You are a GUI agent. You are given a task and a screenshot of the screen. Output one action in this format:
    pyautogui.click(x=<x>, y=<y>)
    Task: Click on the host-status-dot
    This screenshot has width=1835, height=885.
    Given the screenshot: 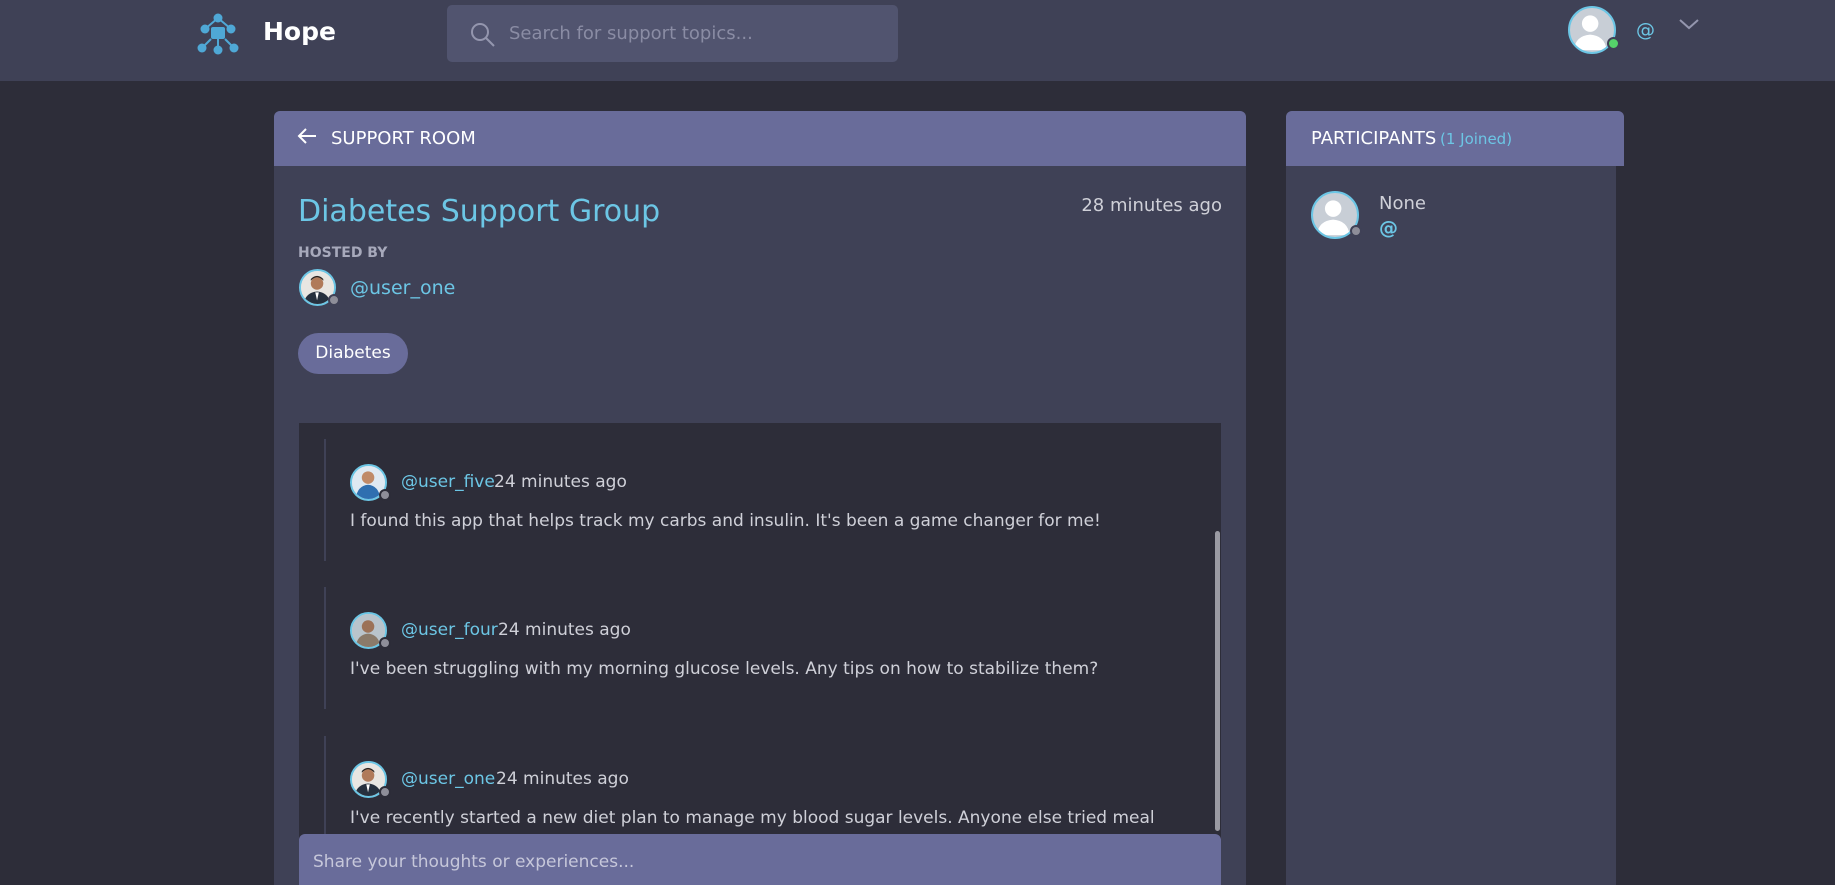 What is the action you would take?
    pyautogui.click(x=334, y=300)
    